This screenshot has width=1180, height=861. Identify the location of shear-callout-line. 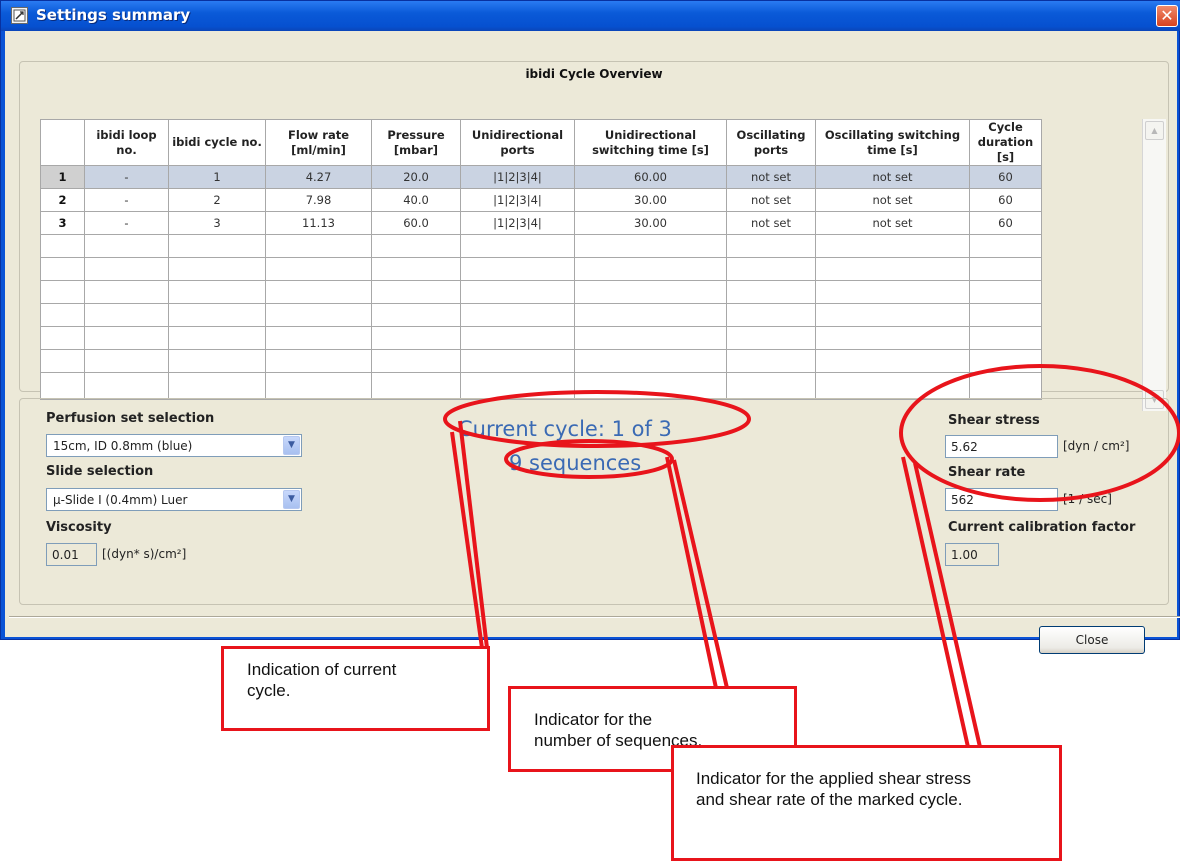
(935, 602).